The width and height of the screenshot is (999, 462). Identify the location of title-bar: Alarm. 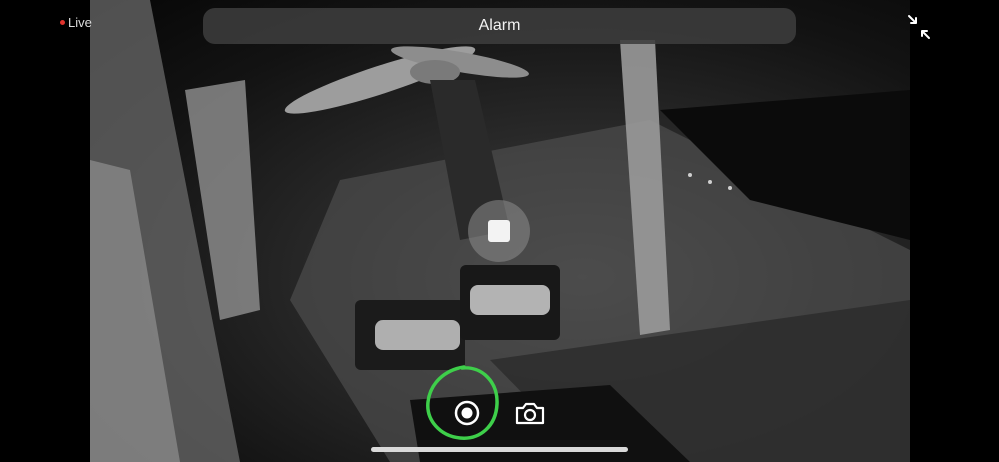
(499, 26).